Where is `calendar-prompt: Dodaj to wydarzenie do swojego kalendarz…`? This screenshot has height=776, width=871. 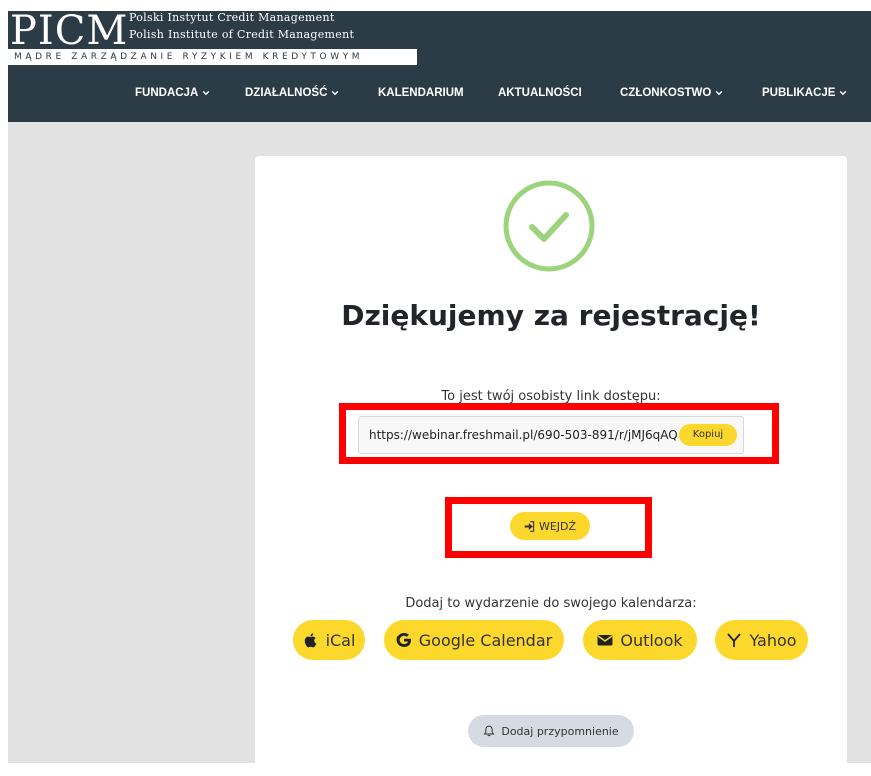 calendar-prompt: Dodaj to wydarzenie do swojego kalendarz… is located at coordinates (551, 603).